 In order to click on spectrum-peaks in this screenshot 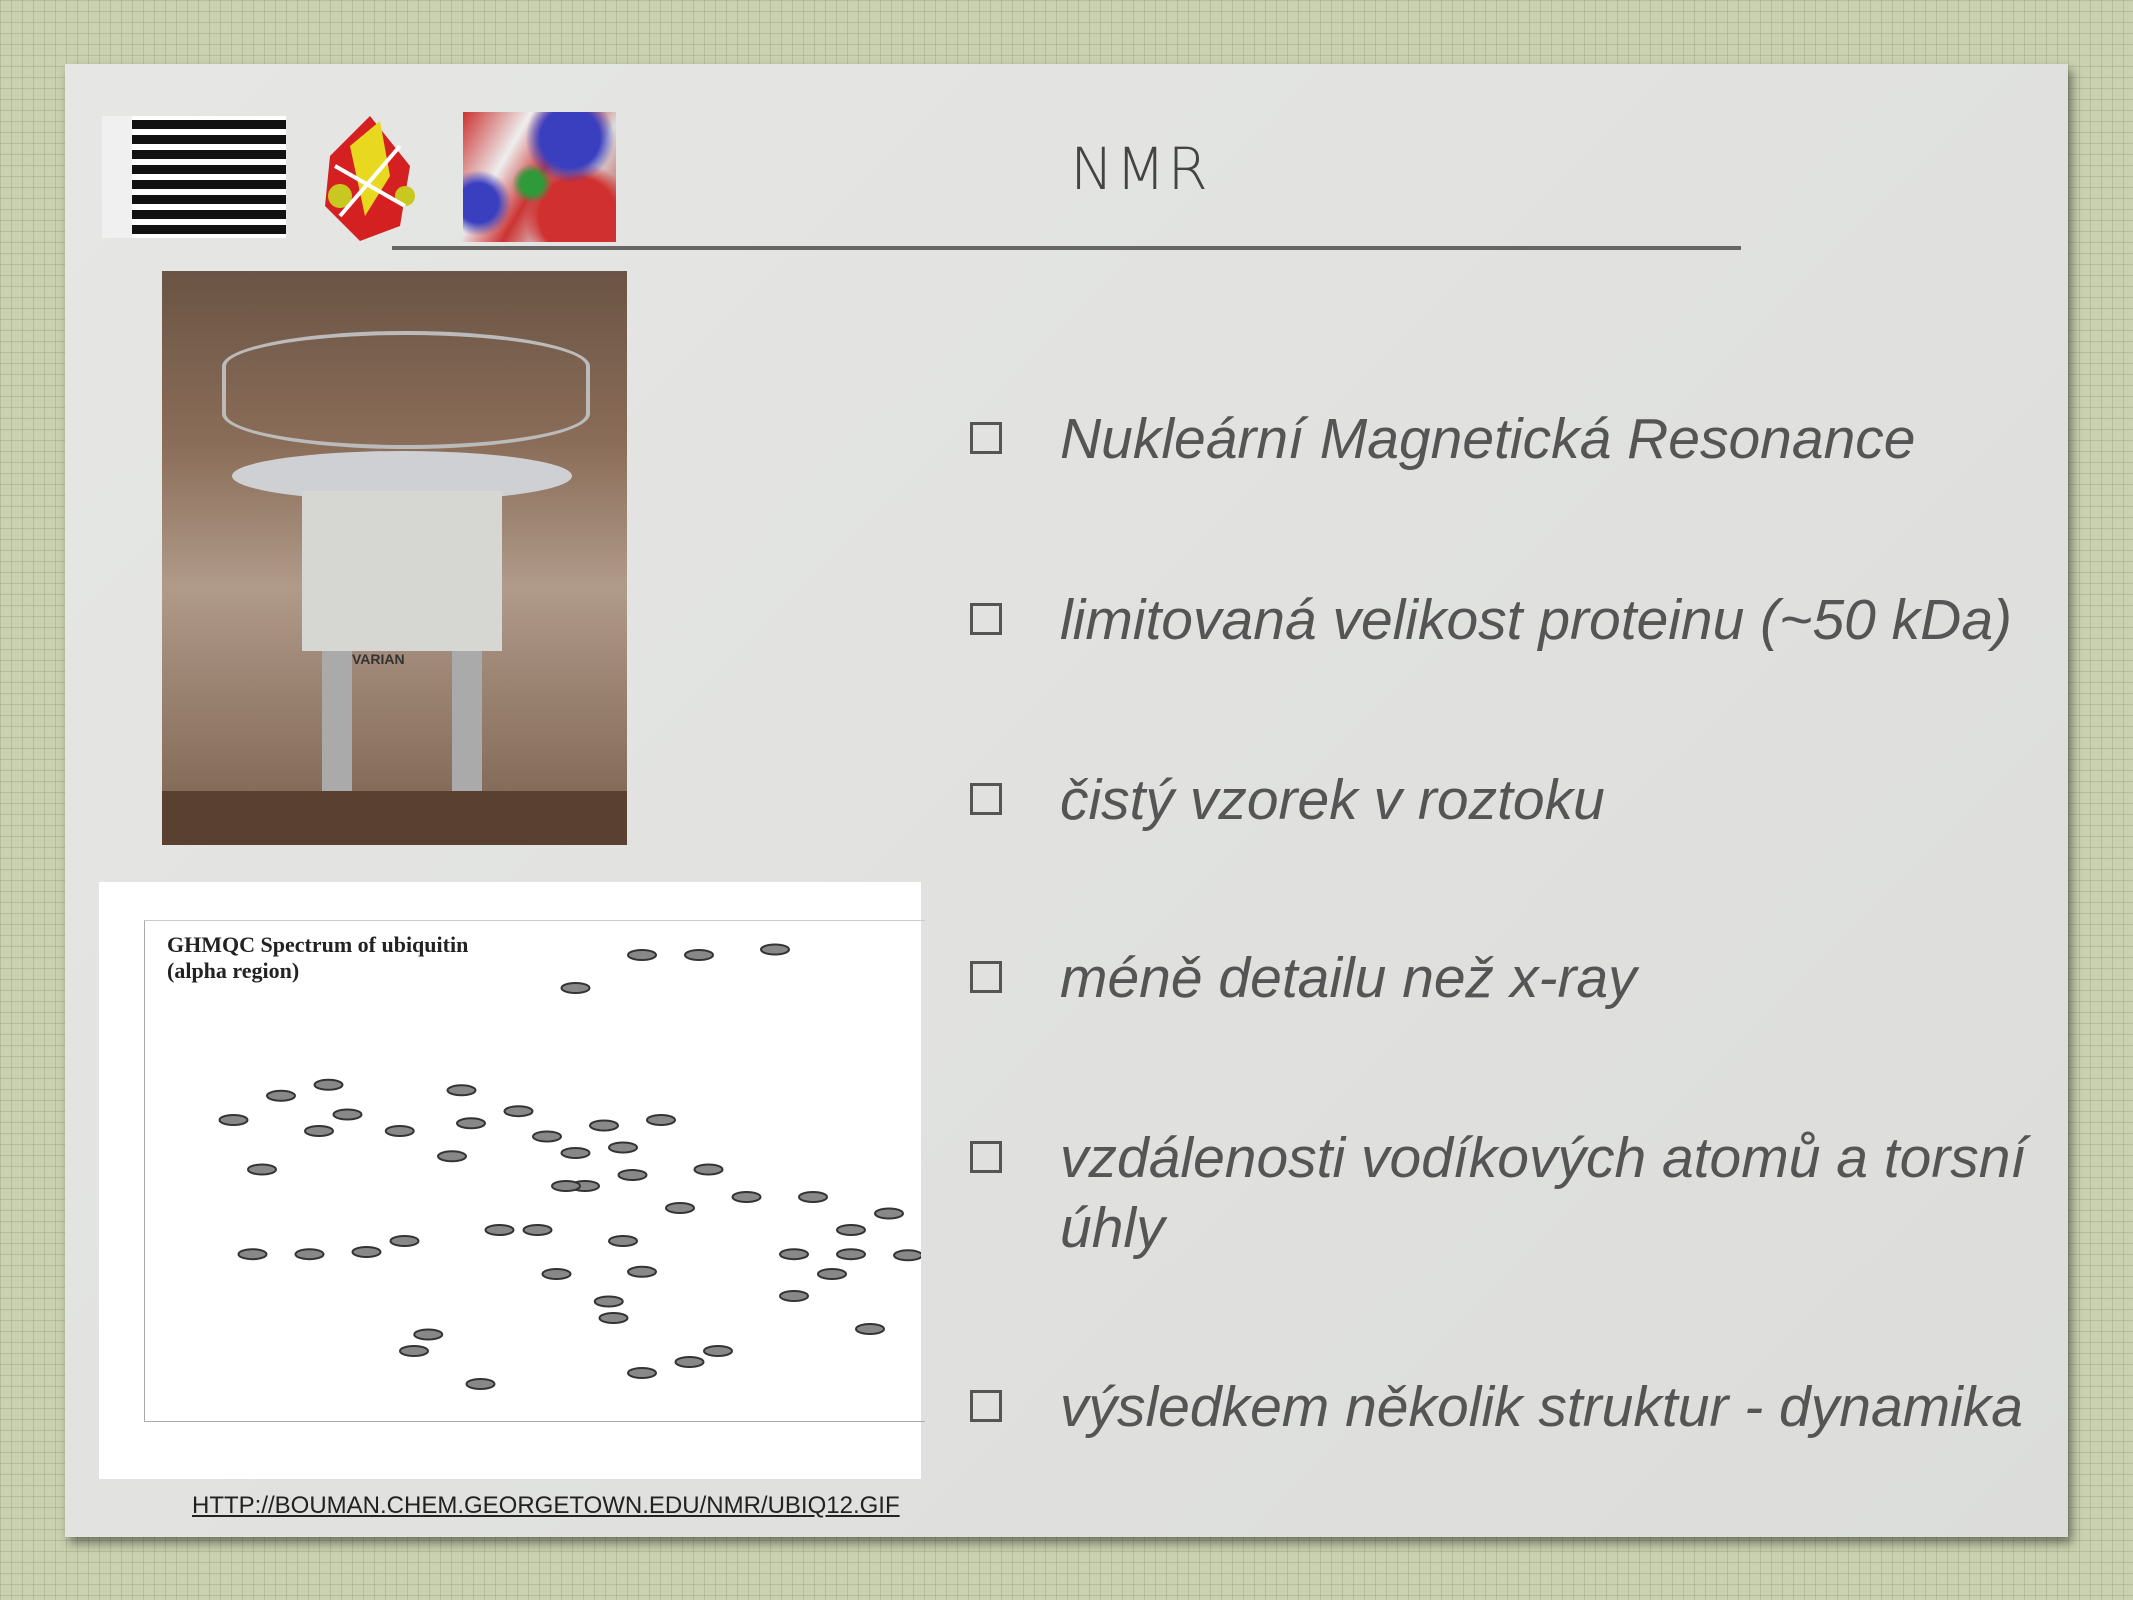, I will do `click(569, 1166)`.